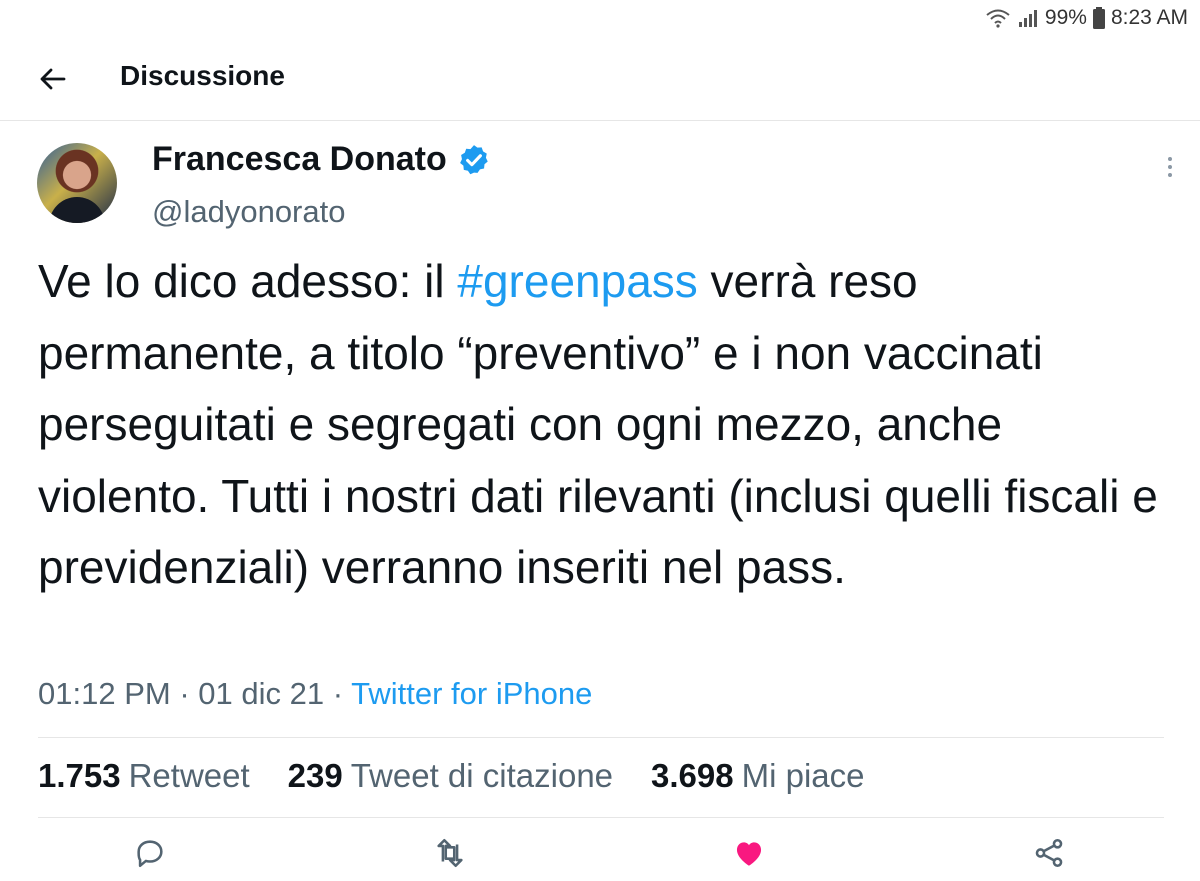 The width and height of the screenshot is (1200, 881). I want to click on reply-button, so click(150, 853).